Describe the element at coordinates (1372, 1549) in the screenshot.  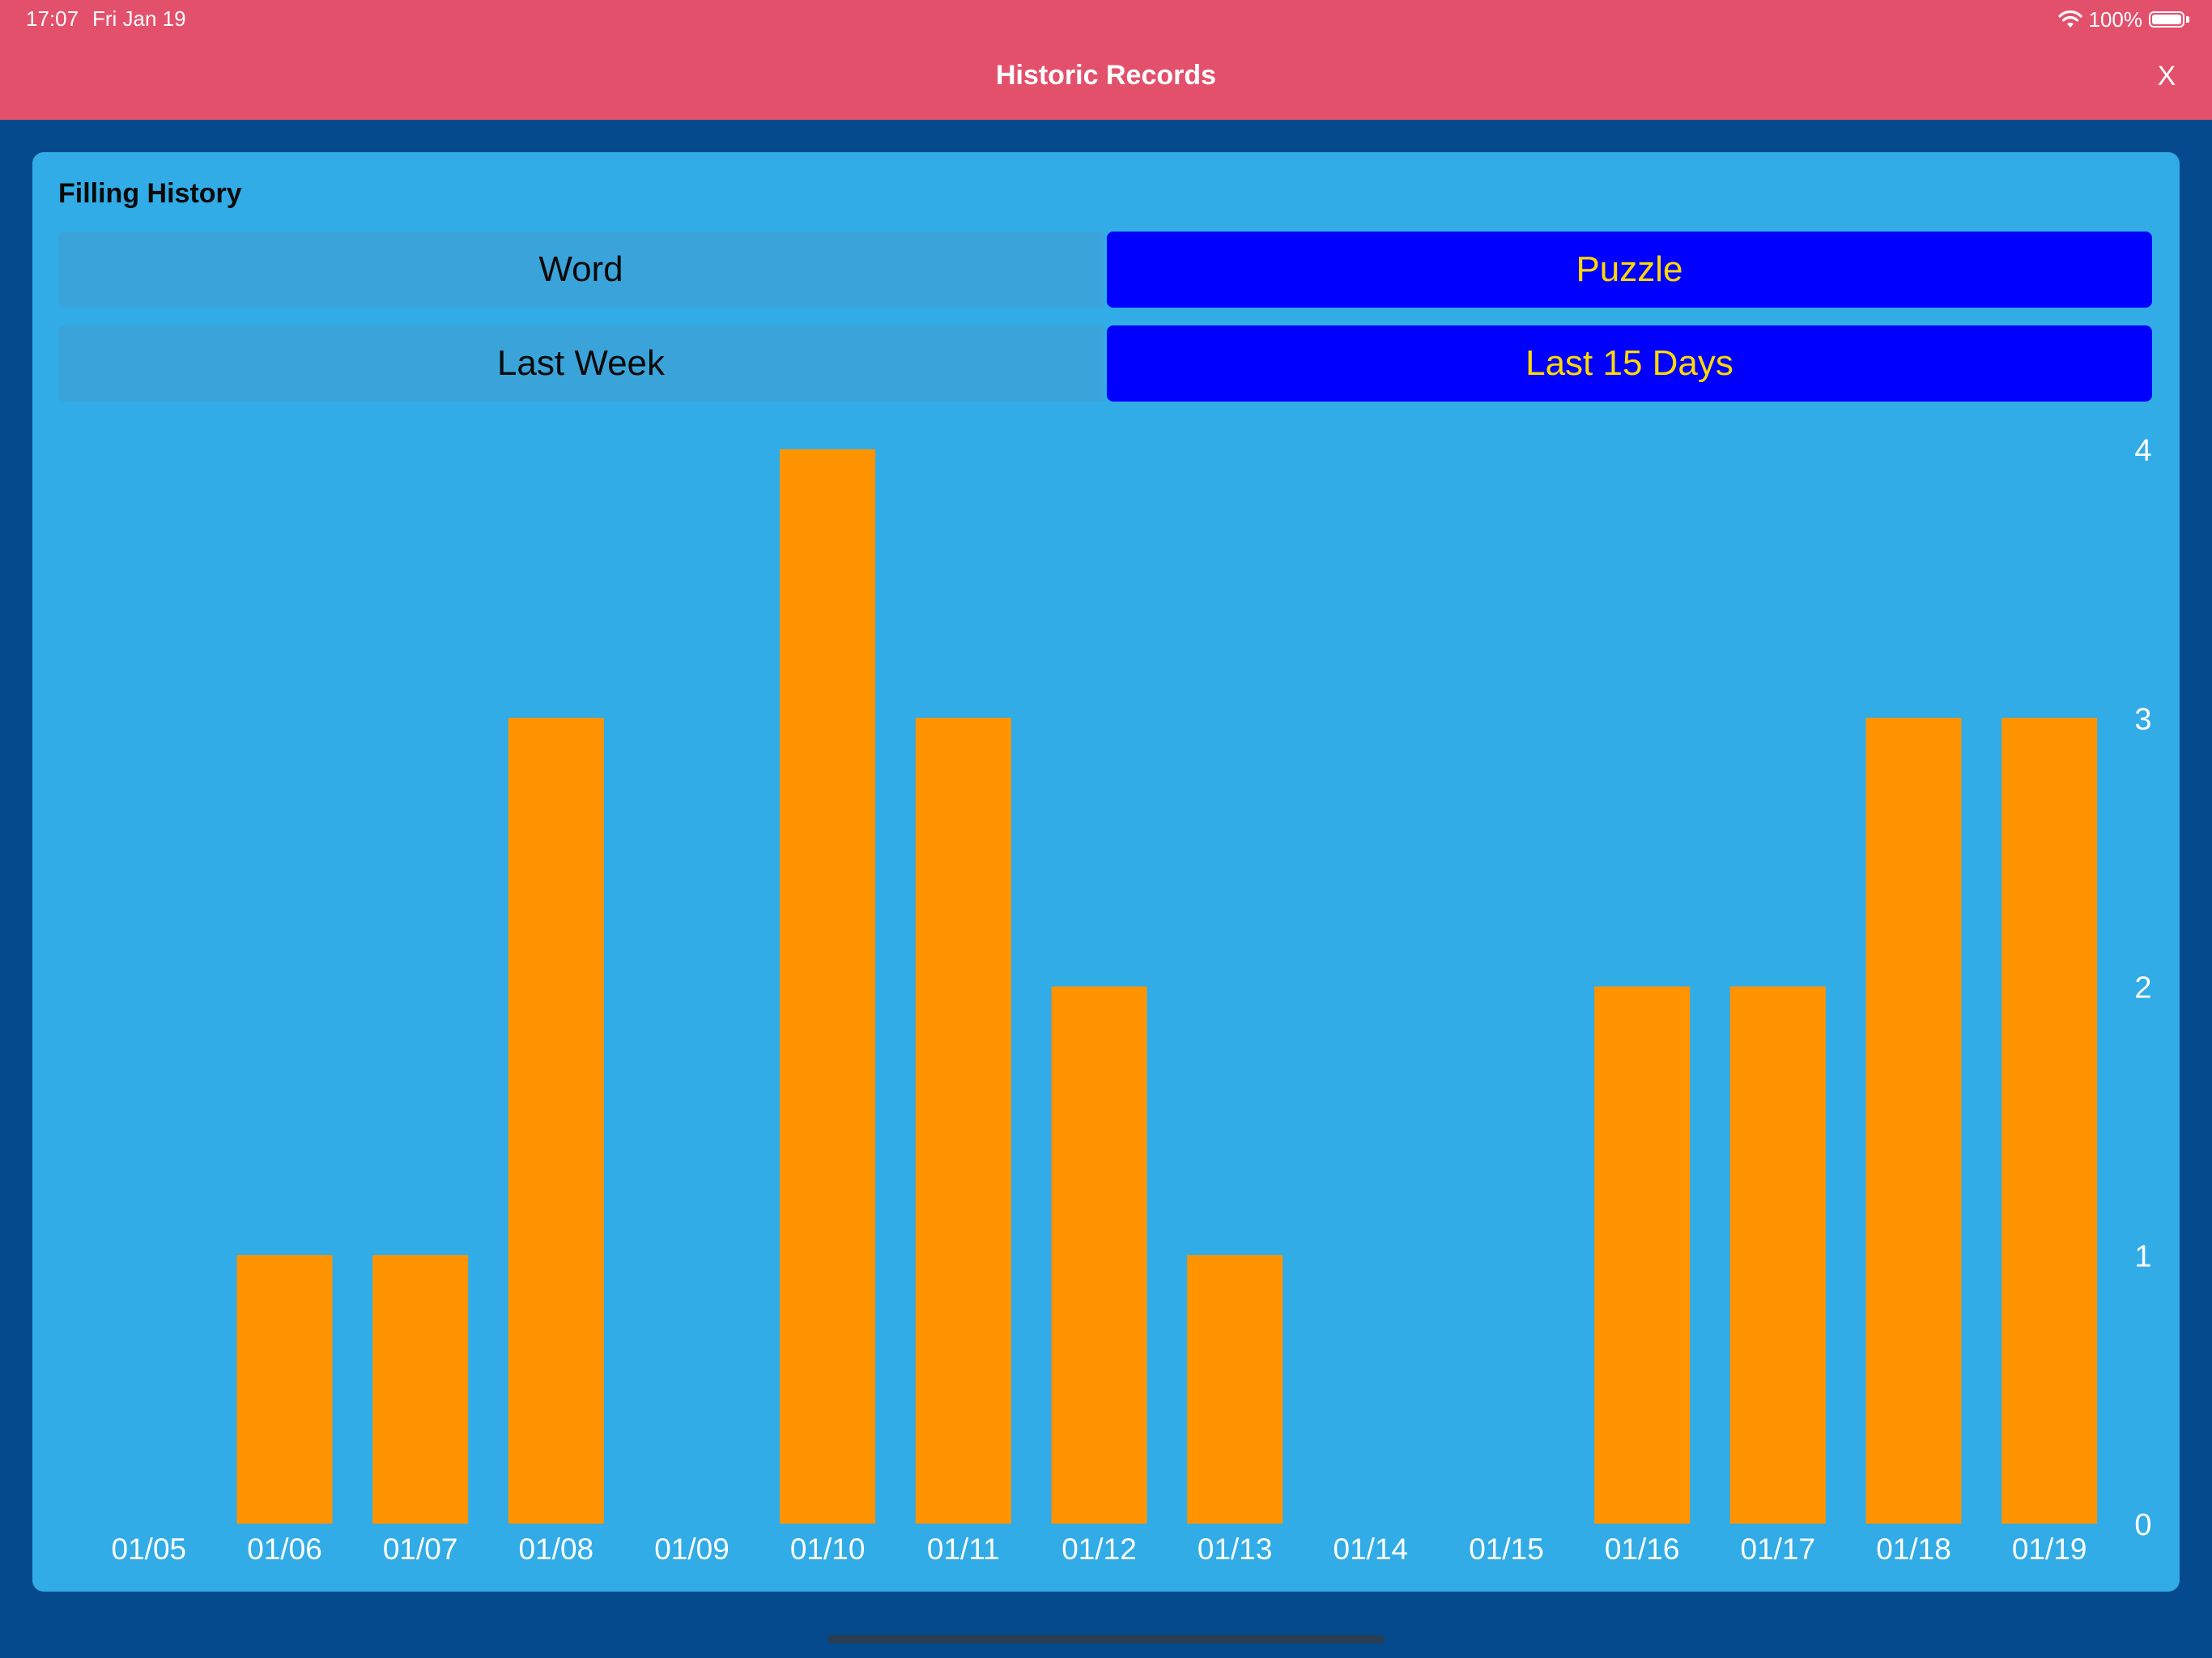
I see `x-tick-label: 01/14` at that location.